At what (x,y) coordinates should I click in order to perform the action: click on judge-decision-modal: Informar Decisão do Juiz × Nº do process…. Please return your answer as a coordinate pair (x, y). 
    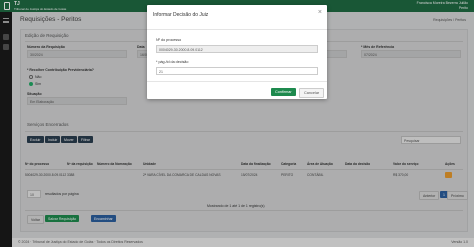
    Looking at the image, I should click on (237, 52).